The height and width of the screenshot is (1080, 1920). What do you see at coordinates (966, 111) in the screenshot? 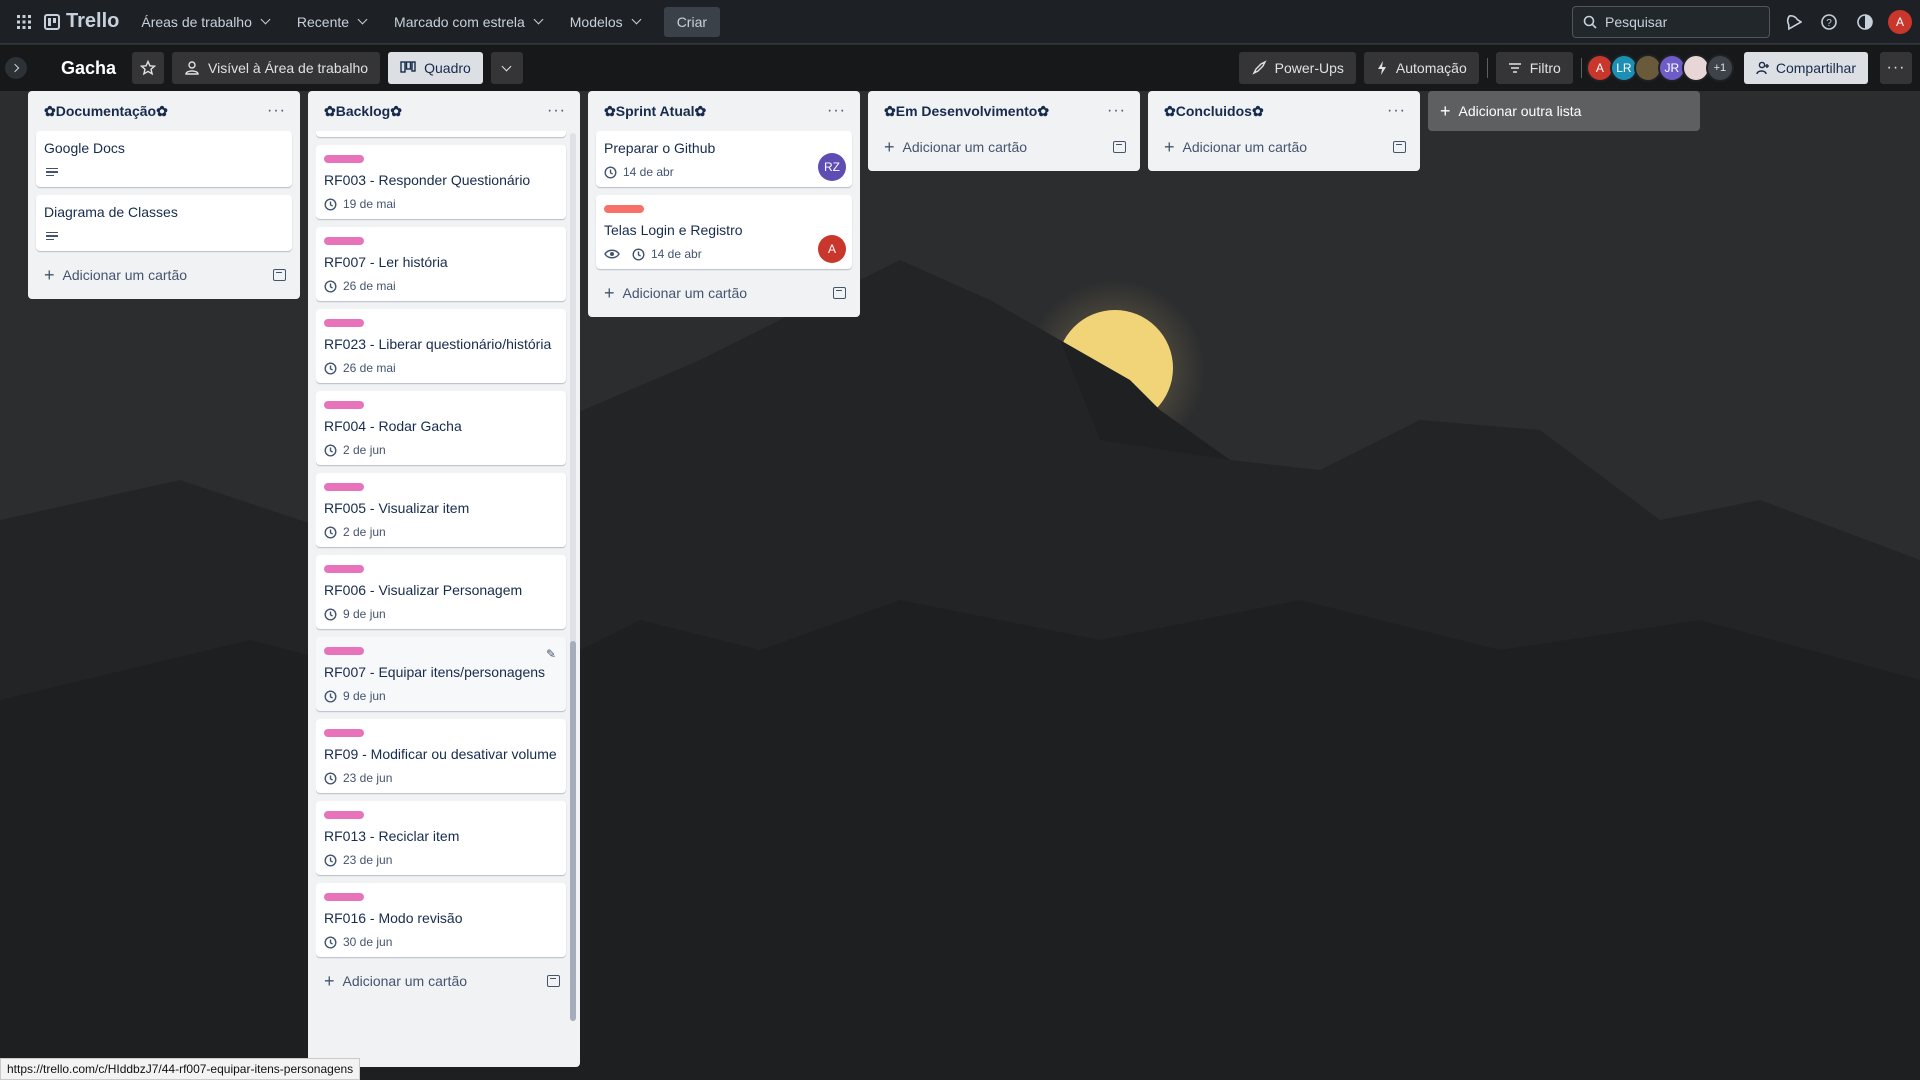
I see `list-title: ✿Em Desenvolvimento✿` at bounding box center [966, 111].